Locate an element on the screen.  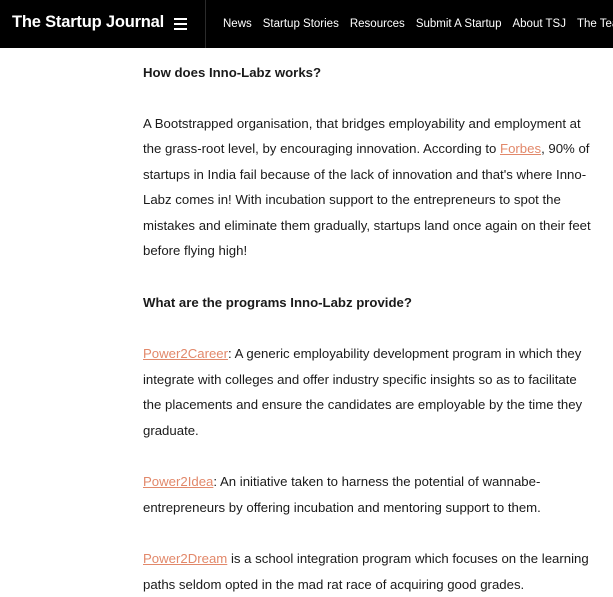
power2dream-link: Power2Dream is located at coordinates (185, 558).